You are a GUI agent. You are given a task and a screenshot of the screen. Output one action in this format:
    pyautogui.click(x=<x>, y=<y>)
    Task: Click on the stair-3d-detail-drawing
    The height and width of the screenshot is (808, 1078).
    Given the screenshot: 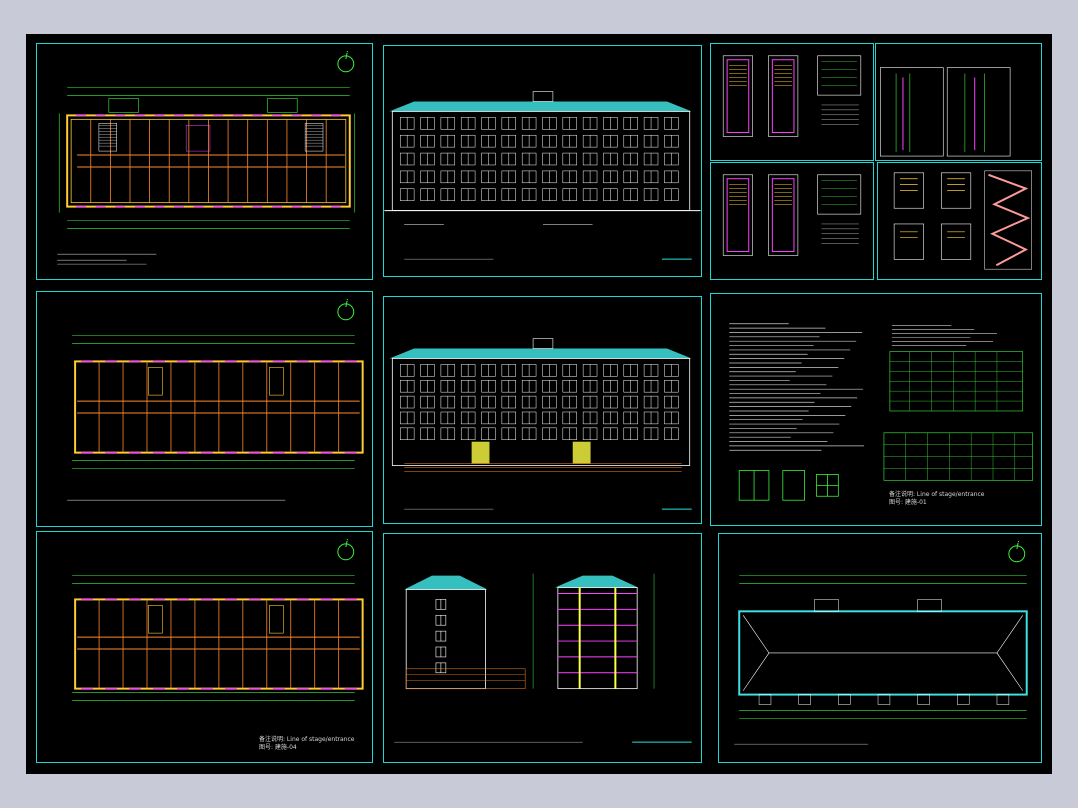 What is the action you would take?
    pyautogui.click(x=962, y=220)
    